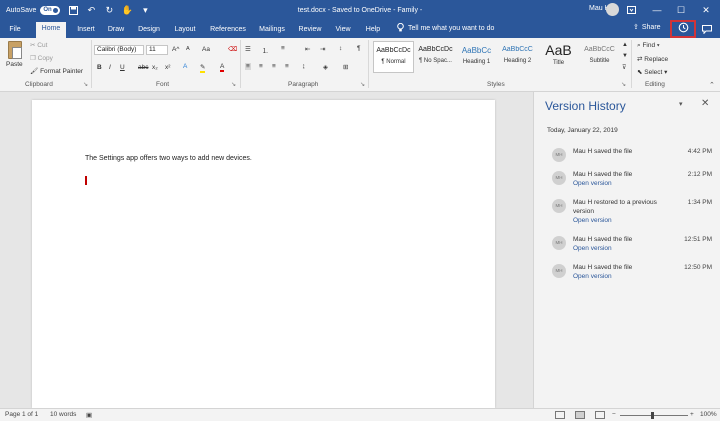 This screenshot has height=421, width=720. I want to click on tab-draw: Draw, so click(116, 30).